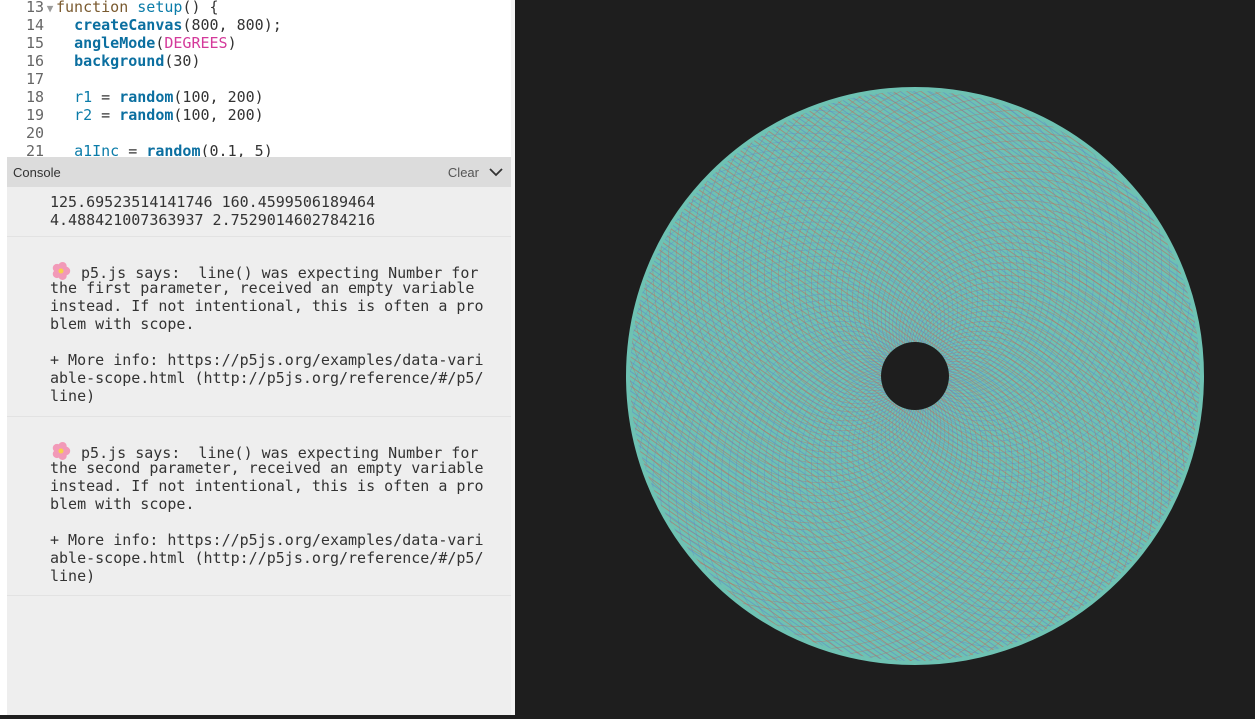  What do you see at coordinates (83, 115) in the screenshot?
I see `code-token: r2` at bounding box center [83, 115].